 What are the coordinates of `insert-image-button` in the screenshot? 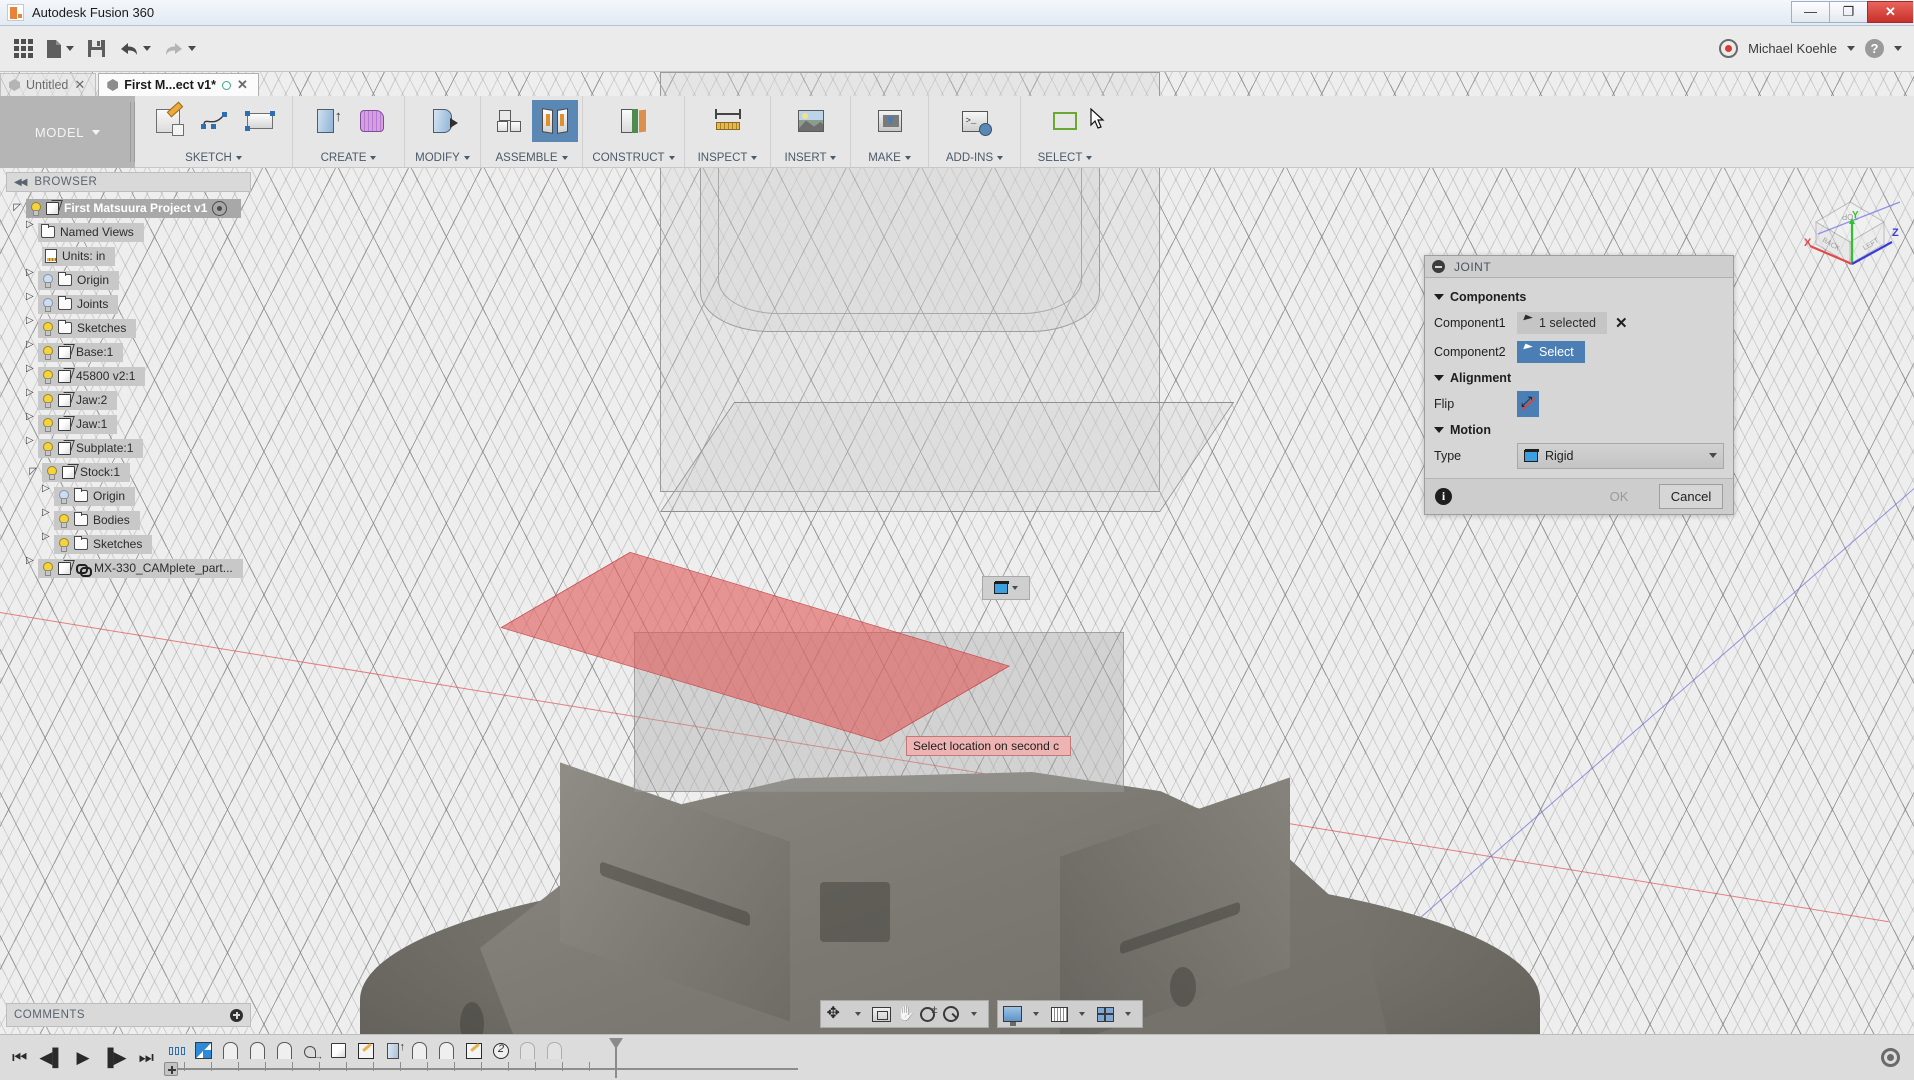 It's located at (811, 121).